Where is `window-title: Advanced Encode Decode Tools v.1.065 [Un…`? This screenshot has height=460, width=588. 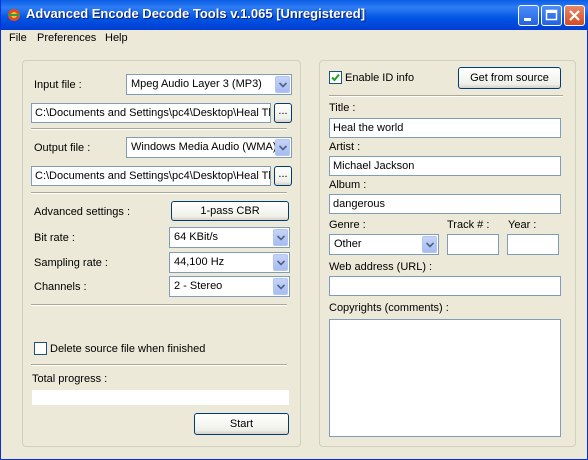
window-title: Advanced Encode Decode Tools v.1.065 [Un… is located at coordinates (196, 13).